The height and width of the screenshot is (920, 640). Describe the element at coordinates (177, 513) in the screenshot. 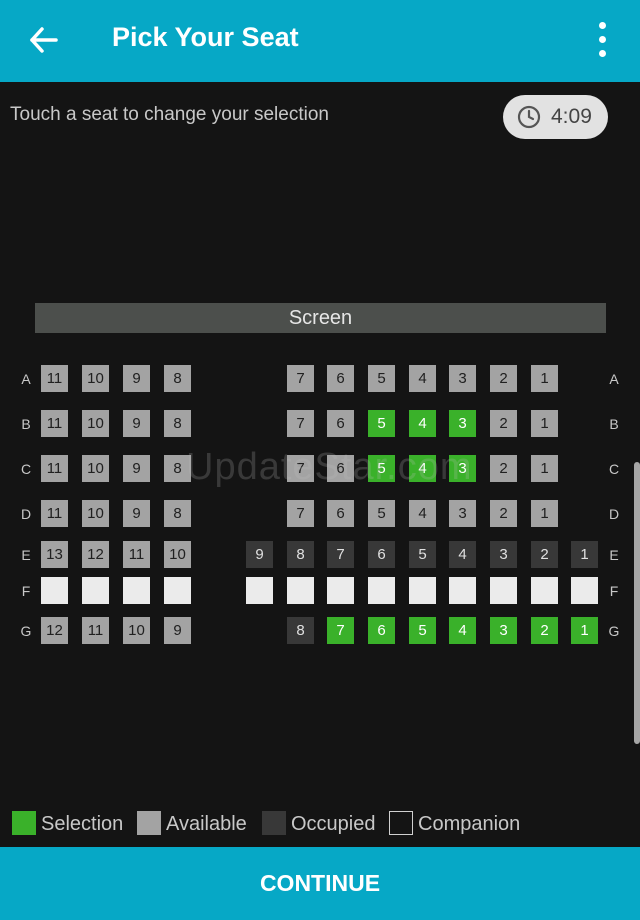

I see `seat-D-8: 8` at that location.